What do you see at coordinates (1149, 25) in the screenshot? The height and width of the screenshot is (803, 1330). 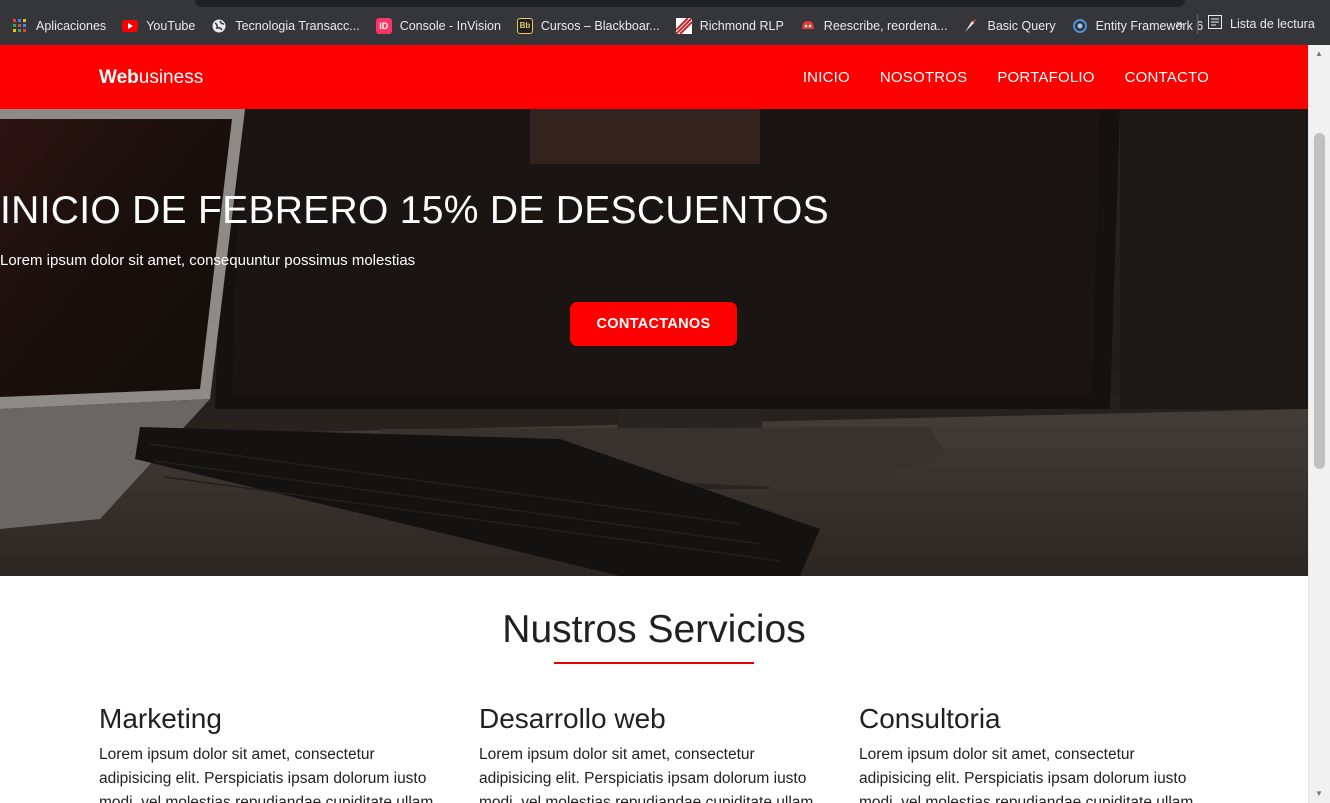 I see `bookmark-label: Entity Framework 6` at bounding box center [1149, 25].